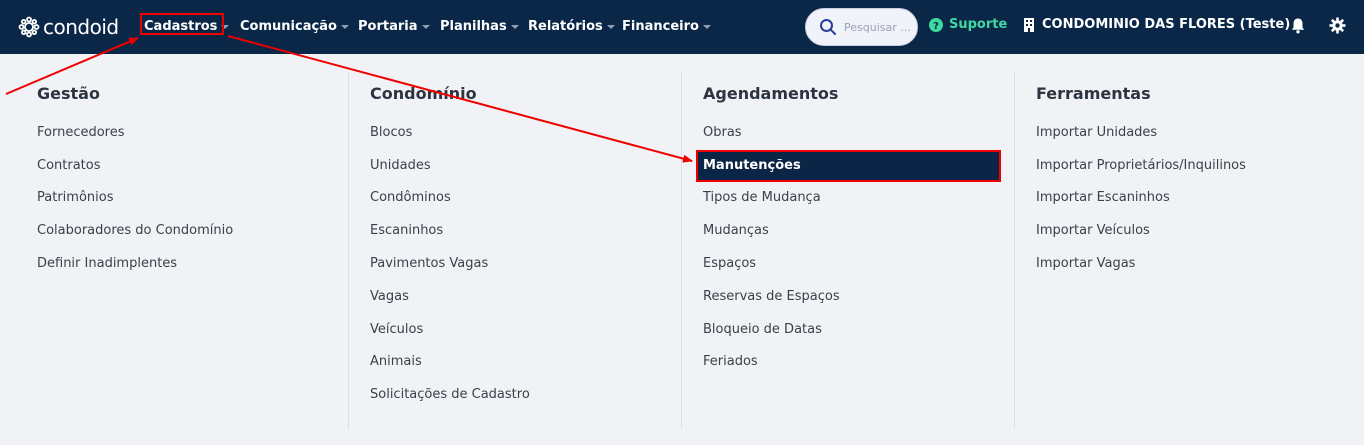 The height and width of the screenshot is (445, 1364). I want to click on building-icon, so click(1029, 24).